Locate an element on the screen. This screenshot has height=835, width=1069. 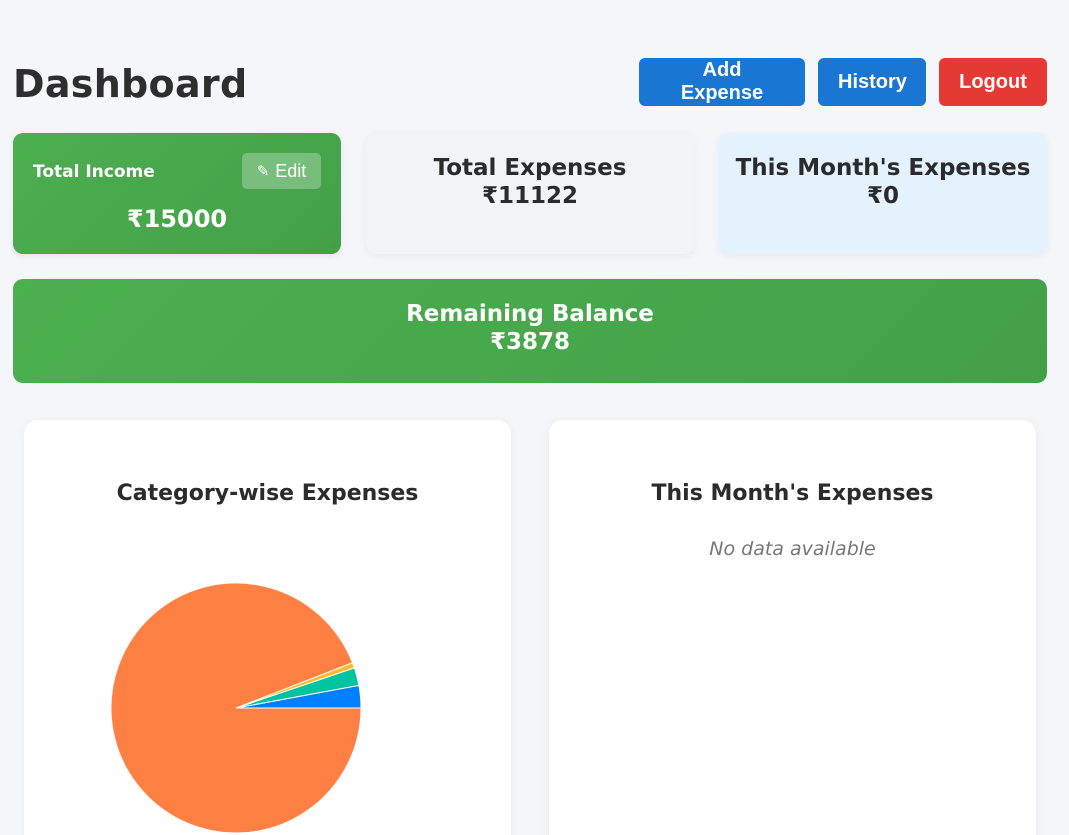
header: Dashboard Add Expense History Logout is located at coordinates (530, 82).